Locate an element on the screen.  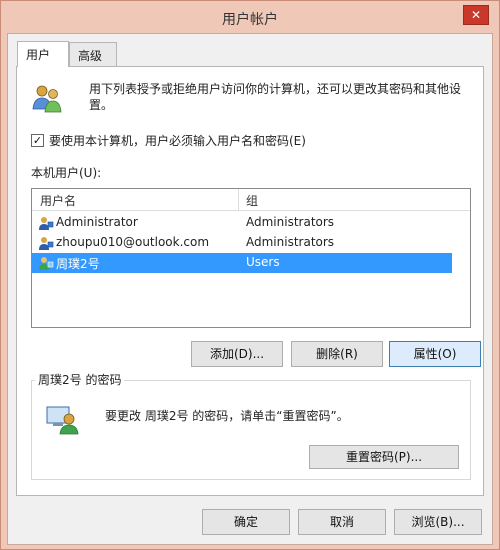
table-row: zhoupu010@outlook.com Administrators is located at coordinates (242, 243).